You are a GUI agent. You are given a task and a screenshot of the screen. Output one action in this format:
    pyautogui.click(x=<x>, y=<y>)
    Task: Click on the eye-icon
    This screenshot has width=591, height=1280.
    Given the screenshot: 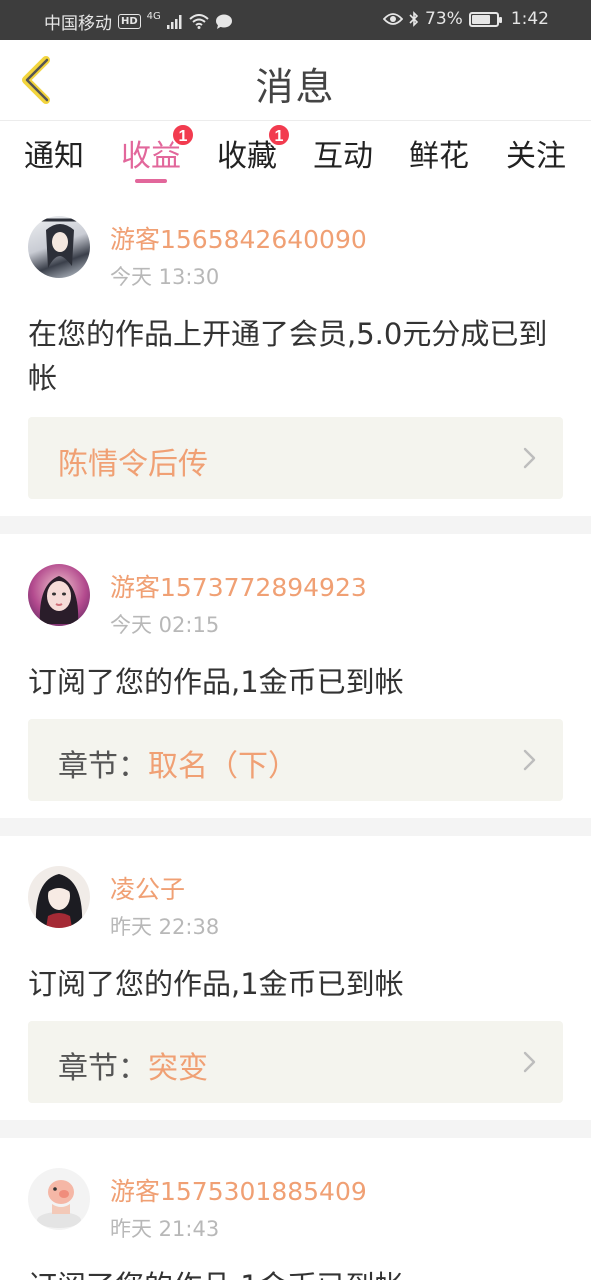 What is the action you would take?
    pyautogui.click(x=393, y=19)
    